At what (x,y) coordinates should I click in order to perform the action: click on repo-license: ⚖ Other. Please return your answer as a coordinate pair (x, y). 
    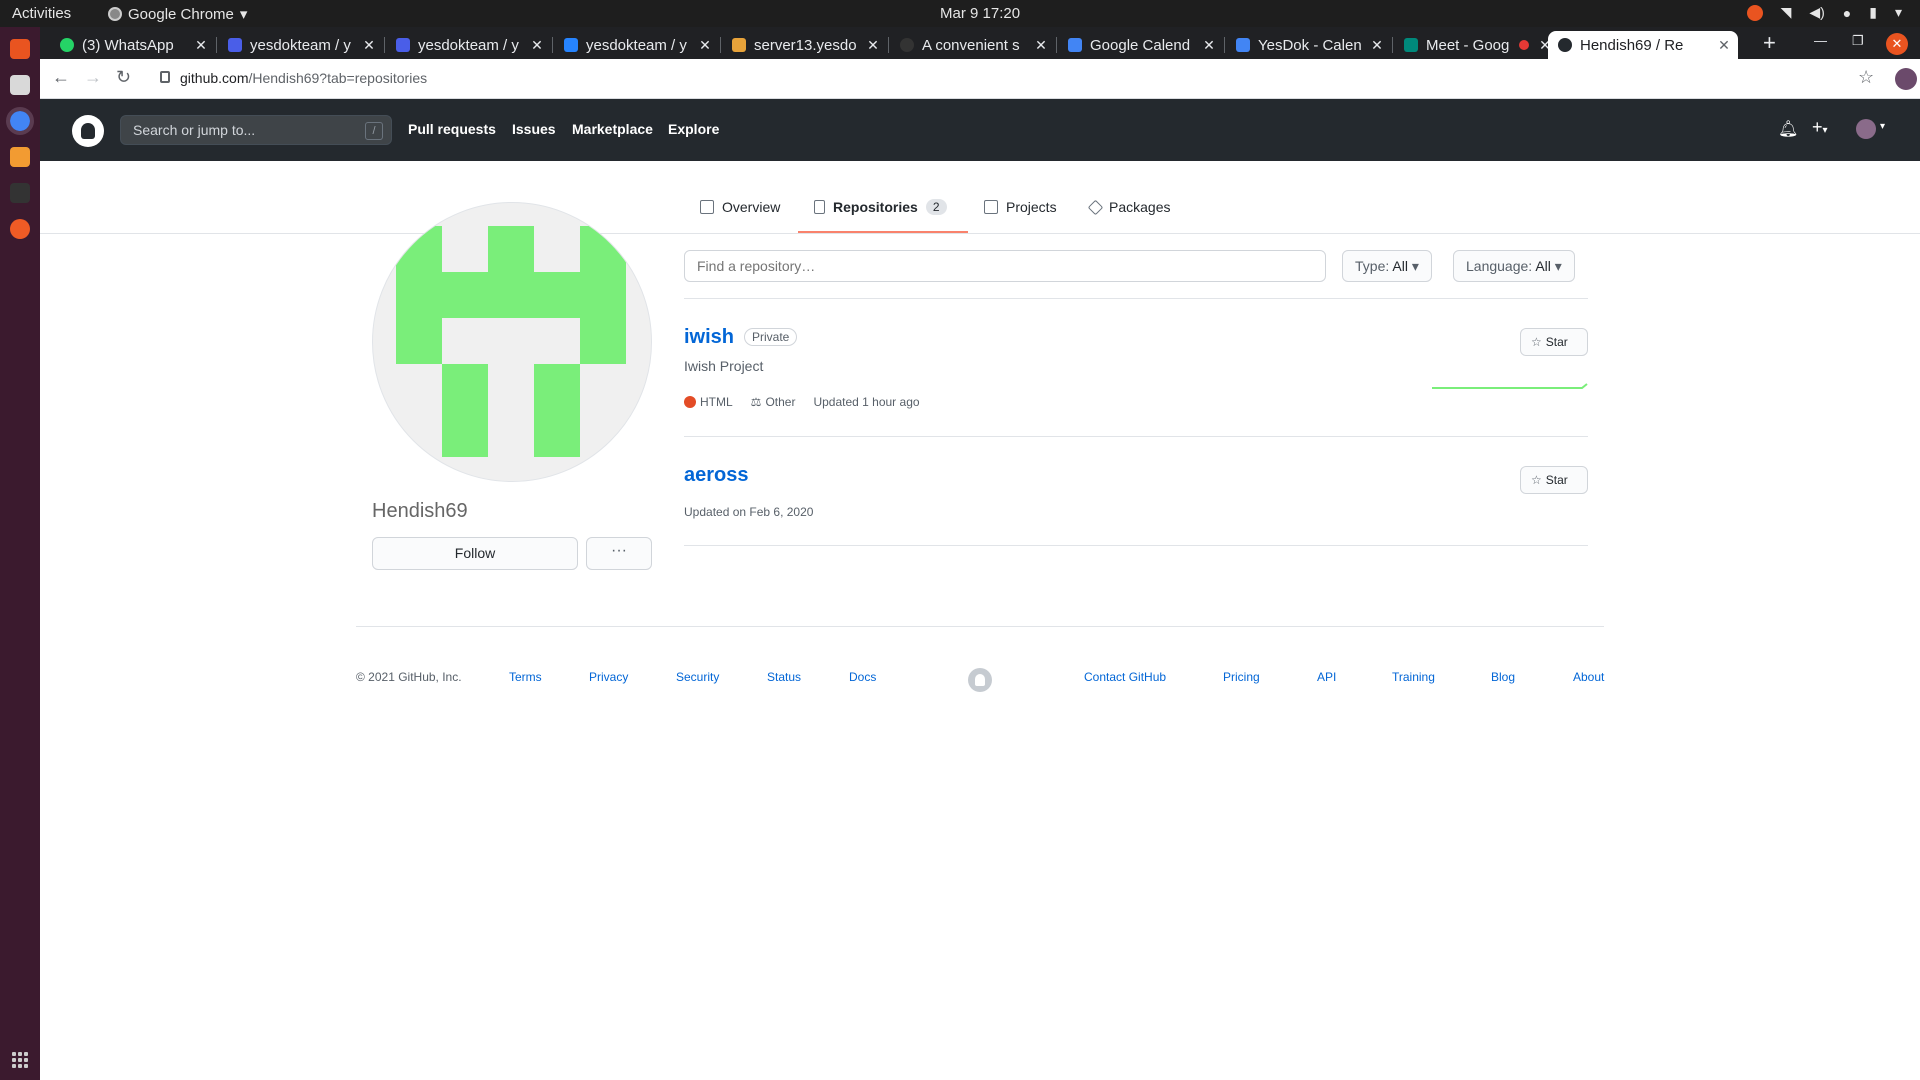
    Looking at the image, I should click on (773, 402).